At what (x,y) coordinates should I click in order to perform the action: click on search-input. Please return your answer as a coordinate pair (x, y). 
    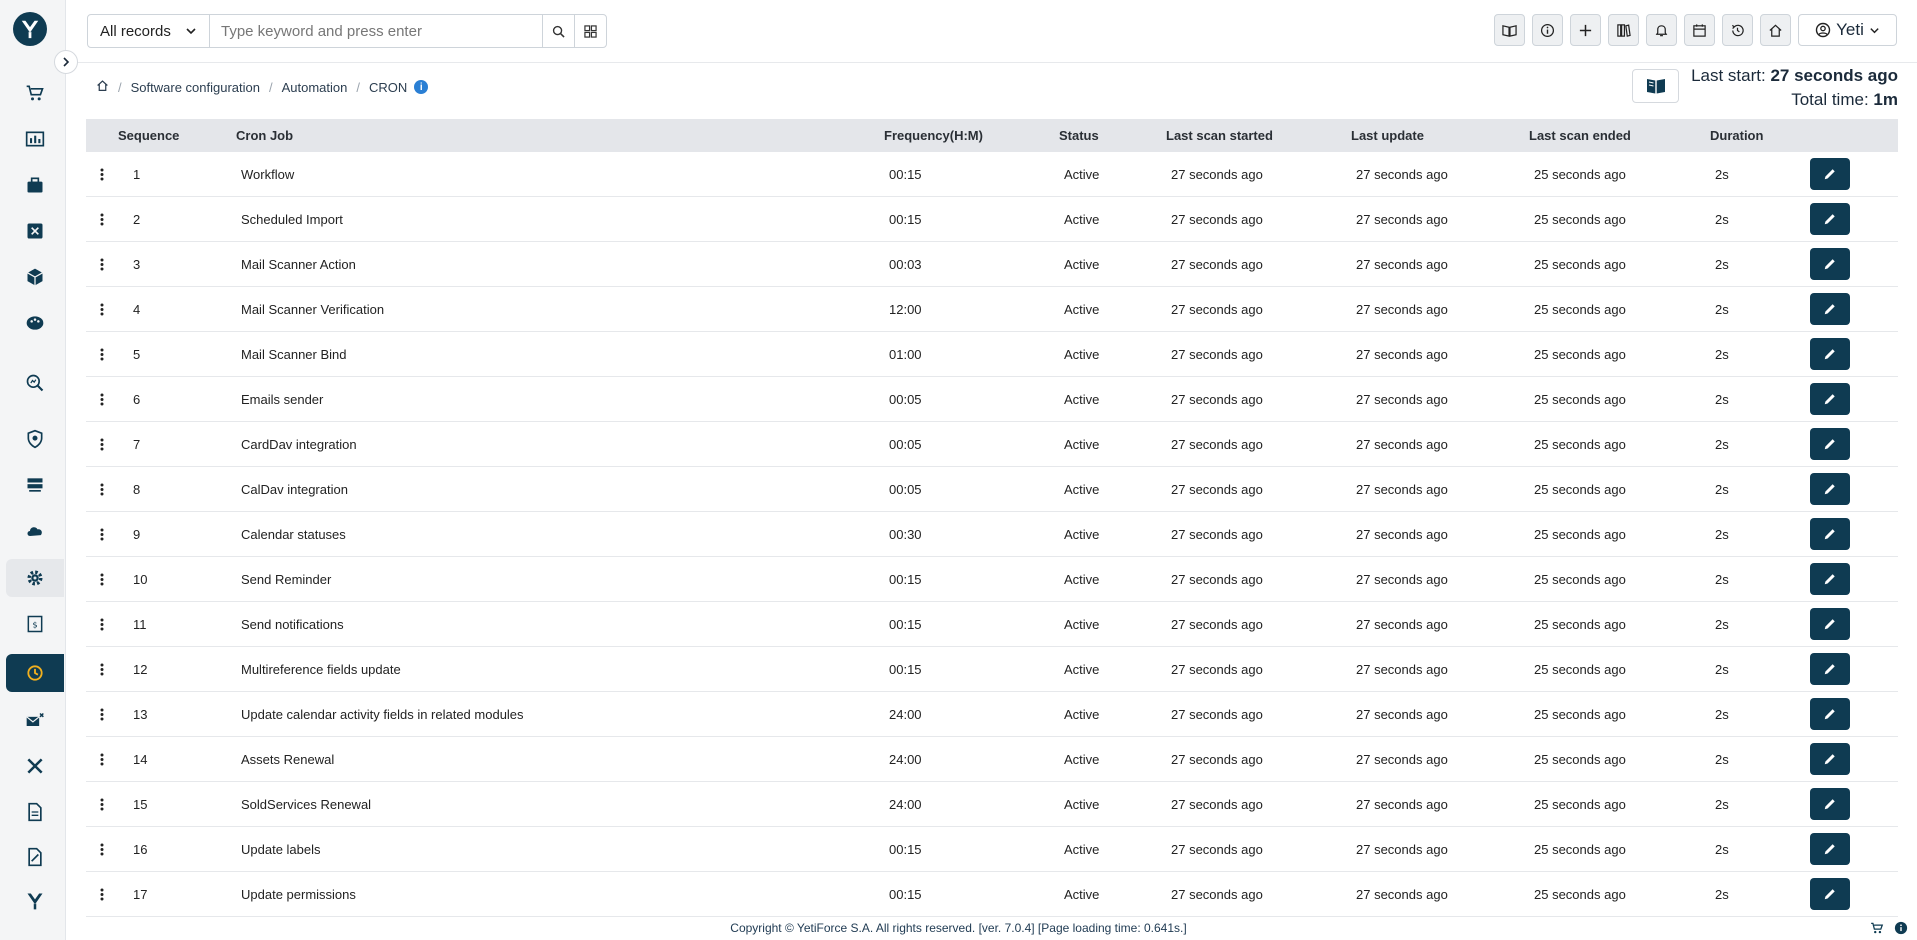
    Looking at the image, I should click on (376, 31).